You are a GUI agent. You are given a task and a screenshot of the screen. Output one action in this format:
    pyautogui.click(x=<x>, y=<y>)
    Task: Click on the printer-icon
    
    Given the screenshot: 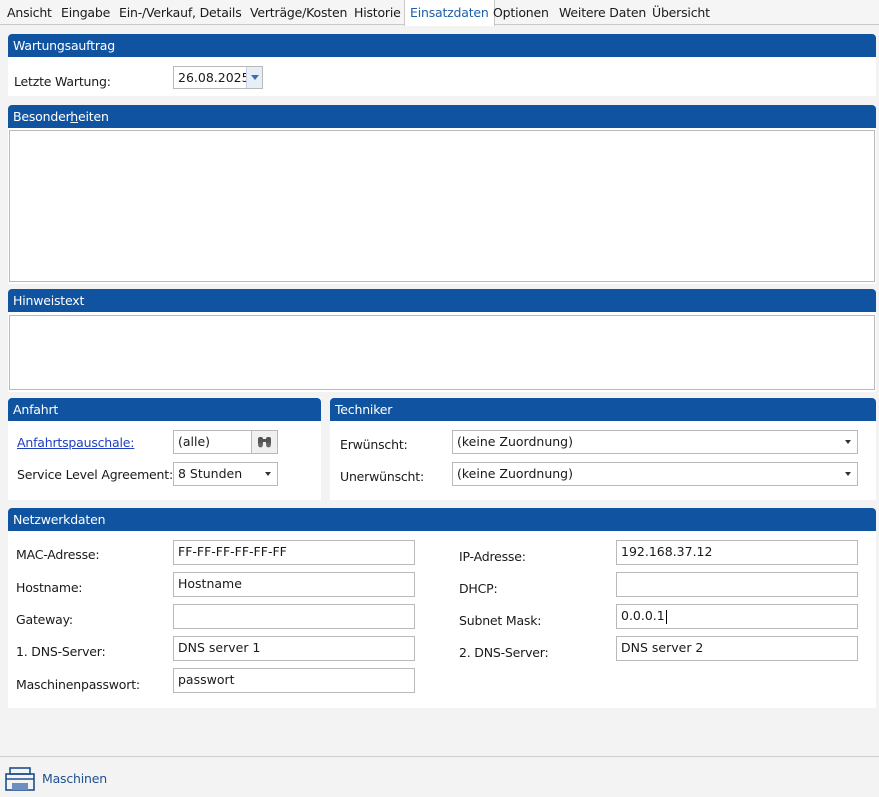 What is the action you would take?
    pyautogui.click(x=20, y=779)
    